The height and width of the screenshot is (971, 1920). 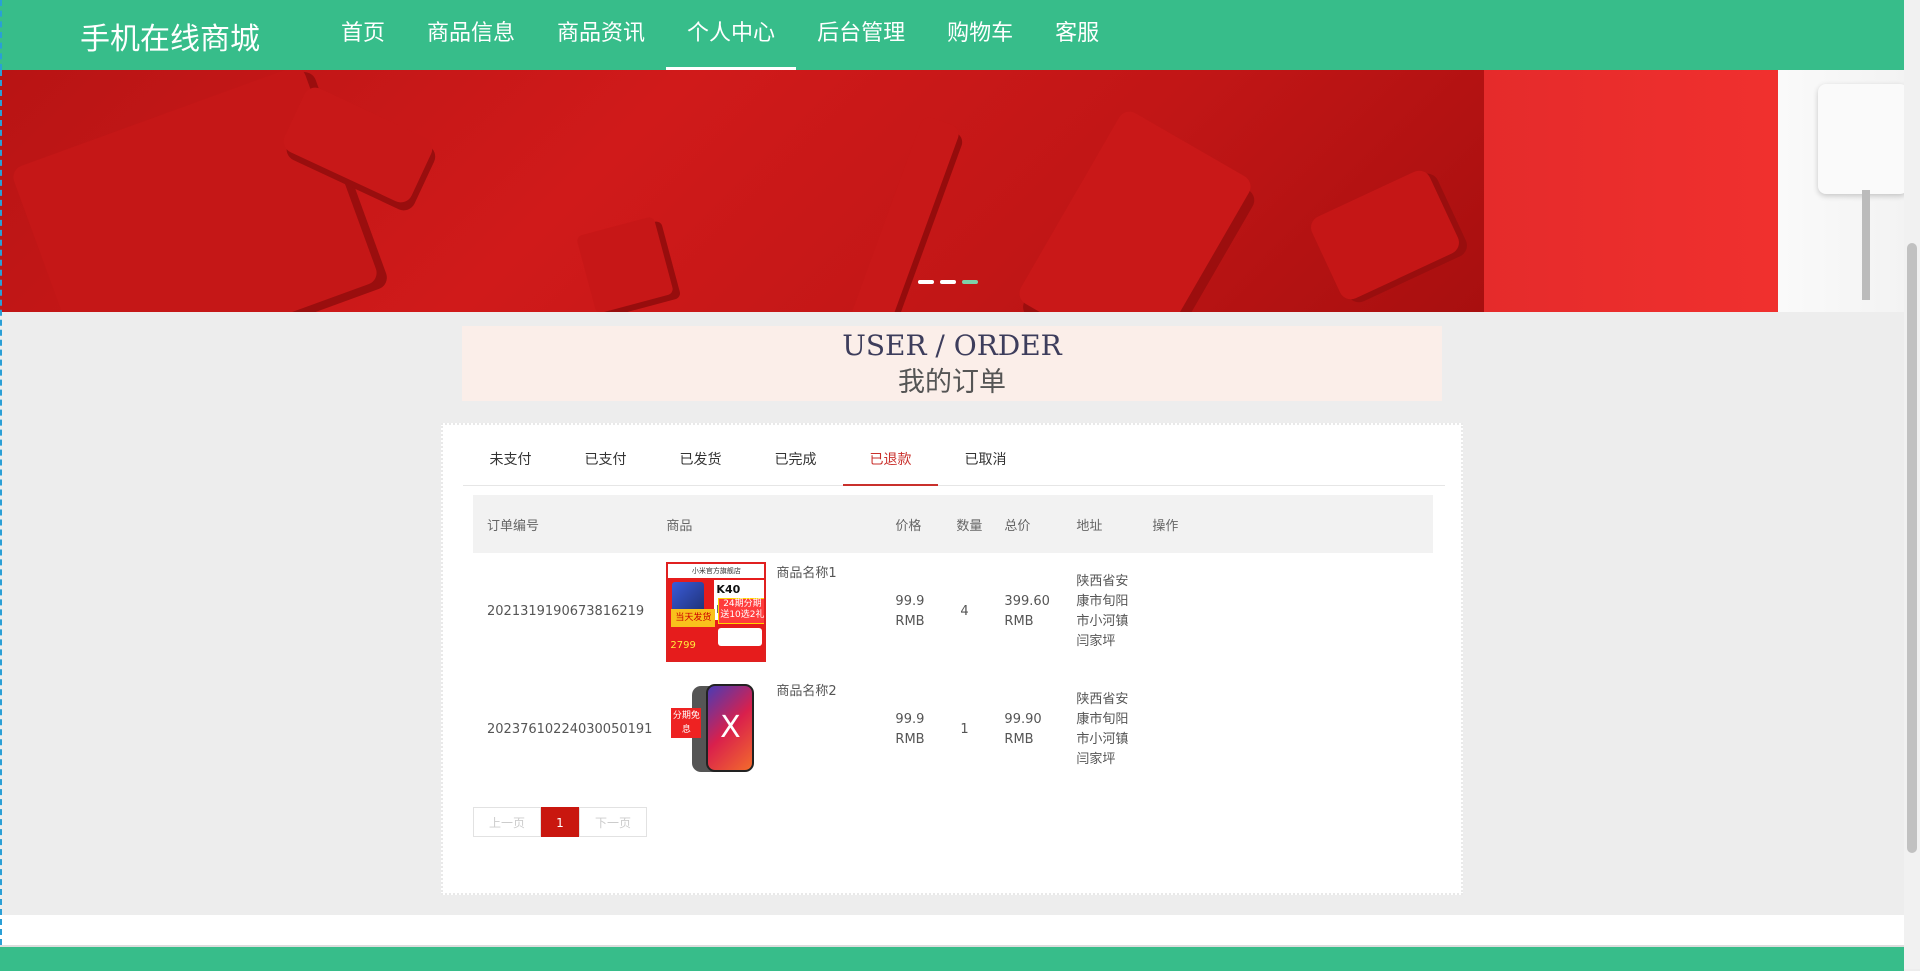 What do you see at coordinates (953, 524) in the screenshot?
I see `table-header-row: 订单编号 商品 价格 数量 总价 地址 操作` at bounding box center [953, 524].